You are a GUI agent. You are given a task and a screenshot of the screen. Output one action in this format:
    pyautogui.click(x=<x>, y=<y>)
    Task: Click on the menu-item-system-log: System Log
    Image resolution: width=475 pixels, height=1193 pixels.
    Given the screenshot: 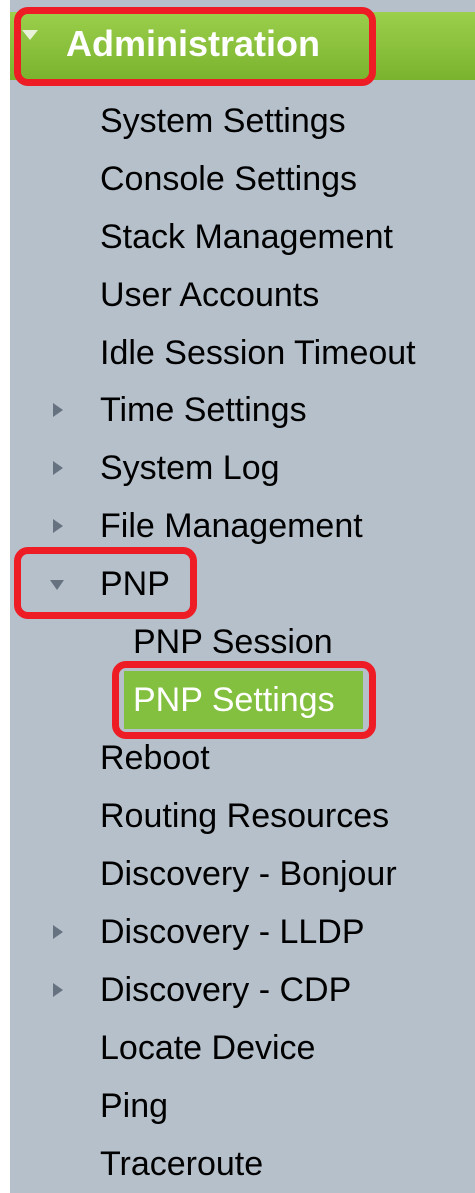 What is the action you would take?
    pyautogui.click(x=190, y=468)
    